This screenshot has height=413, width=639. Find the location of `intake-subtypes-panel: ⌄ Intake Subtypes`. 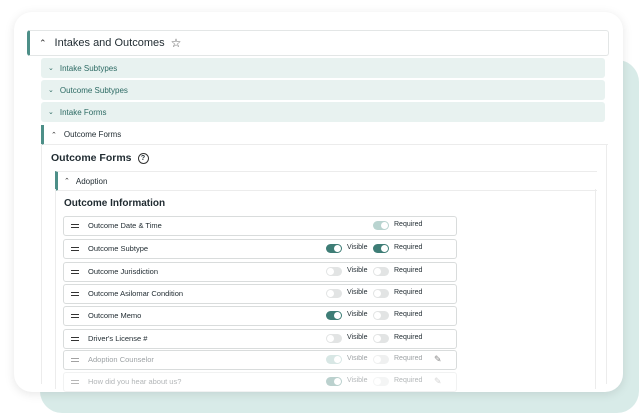

intake-subtypes-panel: ⌄ Intake Subtypes is located at coordinates (323, 68).